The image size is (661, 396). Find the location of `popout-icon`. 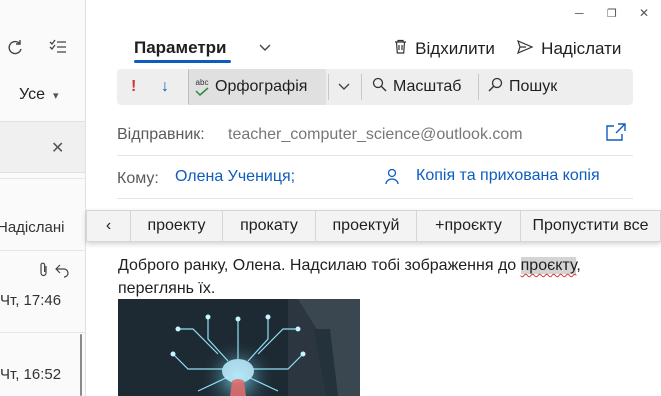

popout-icon is located at coordinates (616, 134).